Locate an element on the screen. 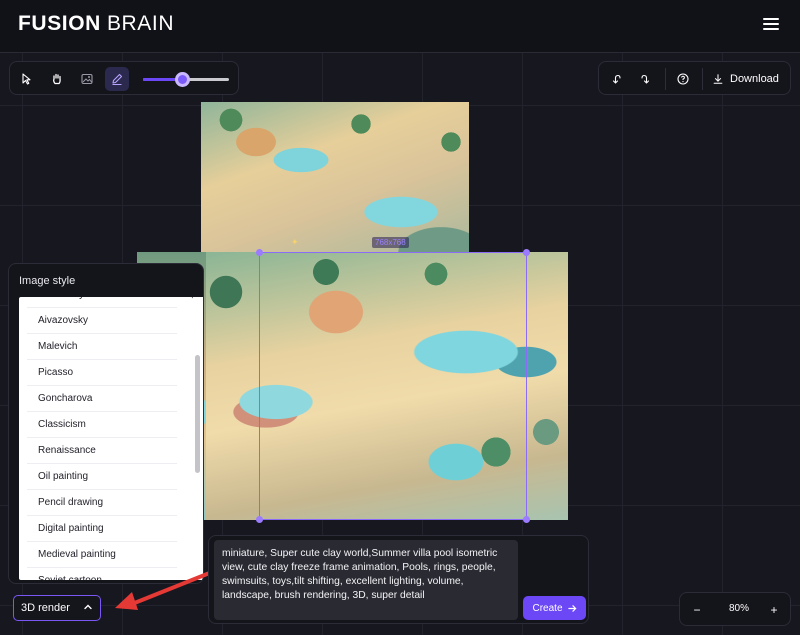  selection-size-label: 768x768 is located at coordinates (390, 242).